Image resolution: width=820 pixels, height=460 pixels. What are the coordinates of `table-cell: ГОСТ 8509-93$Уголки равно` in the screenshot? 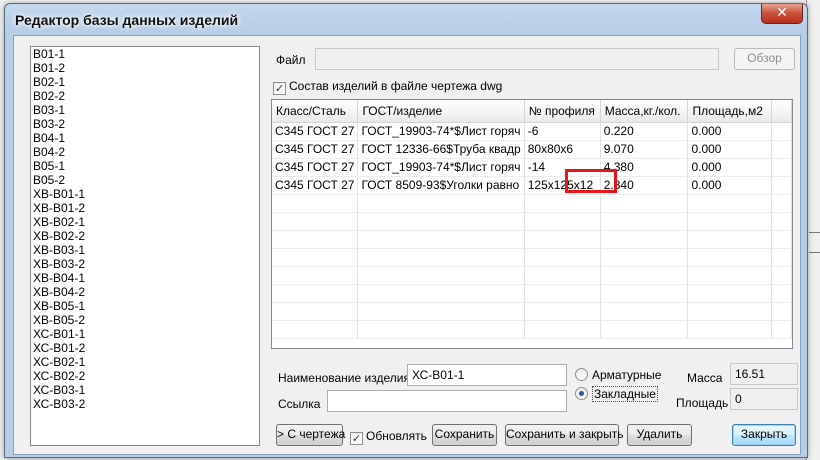 It's located at (441, 185).